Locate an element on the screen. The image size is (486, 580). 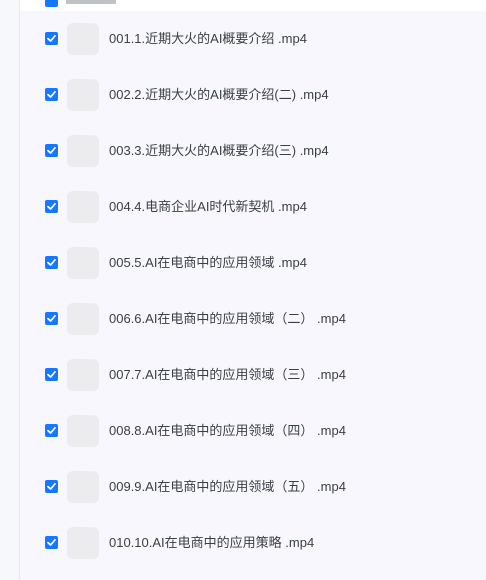
file-name: 010.10.AI在电商中的应用策略 .mp4 is located at coordinates (211, 543).